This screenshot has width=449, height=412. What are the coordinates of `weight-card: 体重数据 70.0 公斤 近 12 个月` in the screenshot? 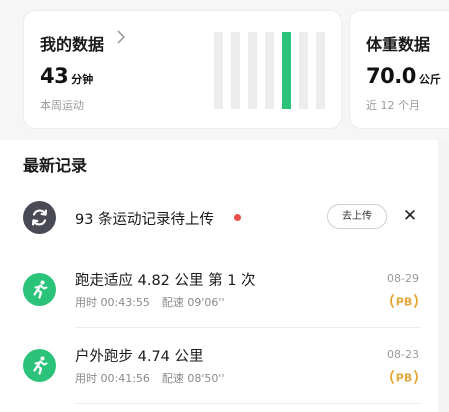 It's located at (399, 69).